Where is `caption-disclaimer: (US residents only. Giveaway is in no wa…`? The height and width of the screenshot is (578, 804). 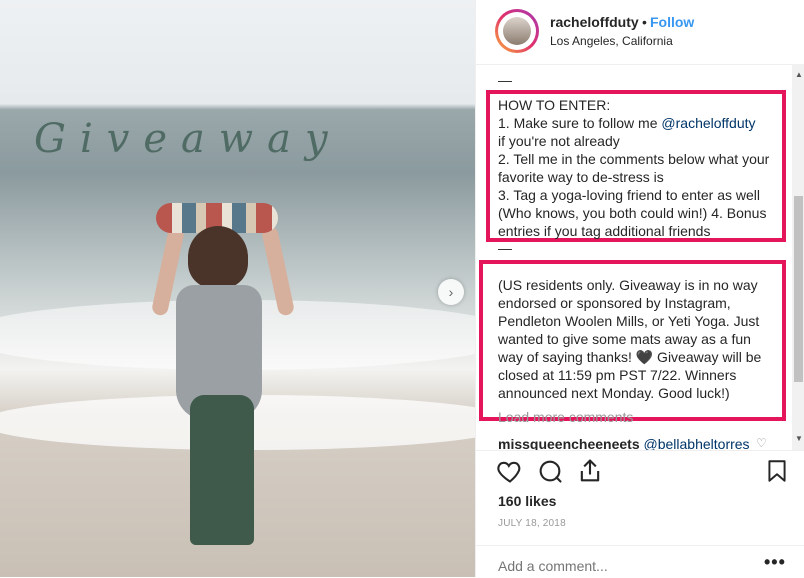 caption-disclaimer: (US residents only. Giveaway is in no wa… is located at coordinates (630, 339).